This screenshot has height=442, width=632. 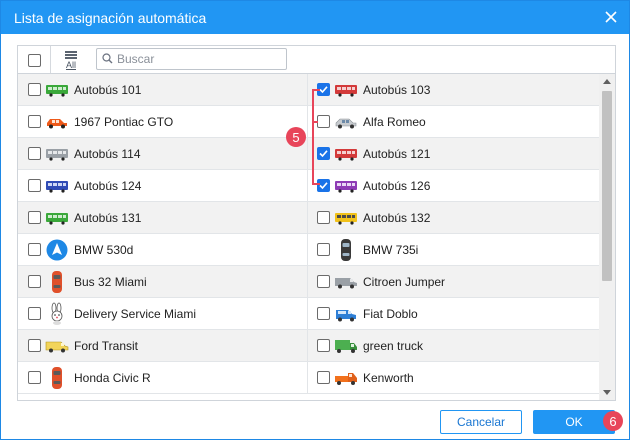 What do you see at coordinates (454, 217) in the screenshot?
I see `vehicle-cell-right: Autobús 132` at bounding box center [454, 217].